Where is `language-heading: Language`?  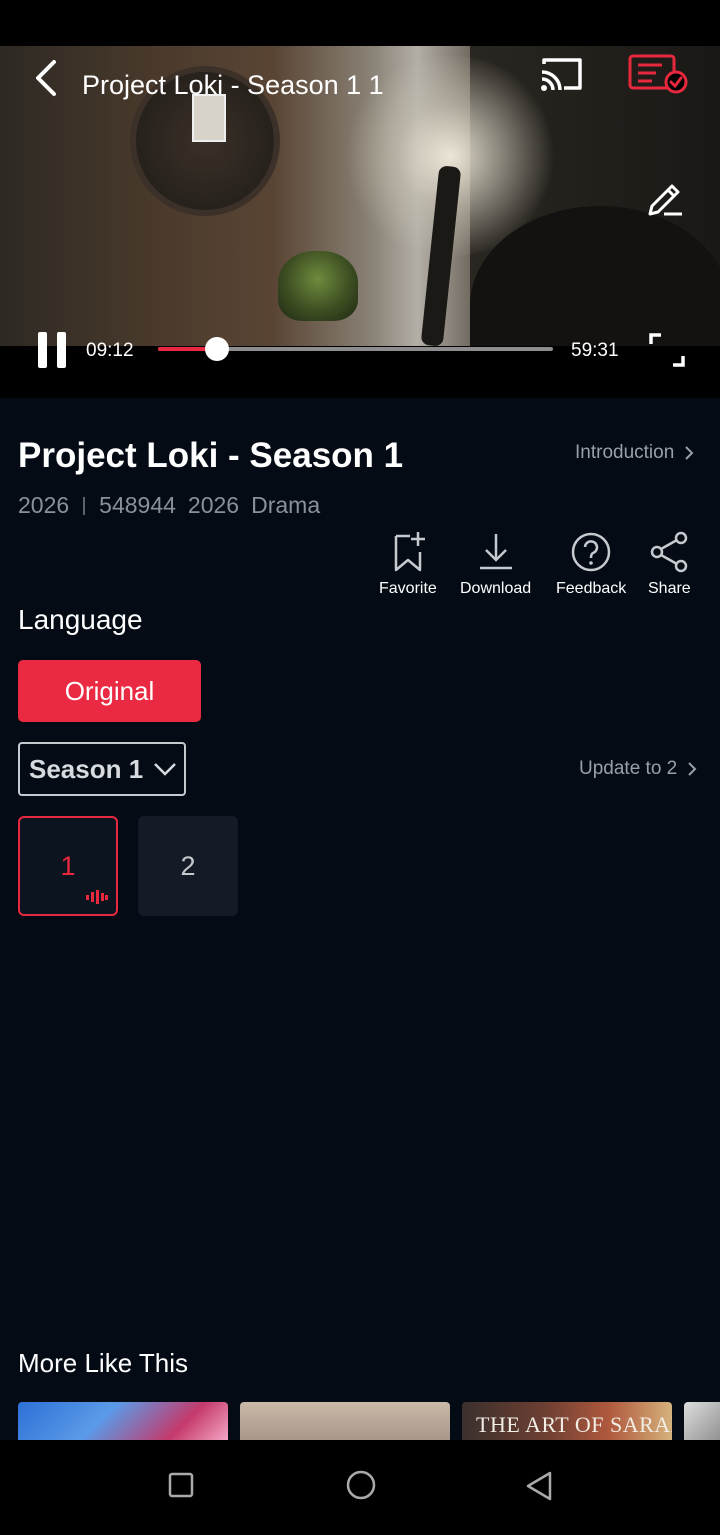 language-heading: Language is located at coordinates (80, 619).